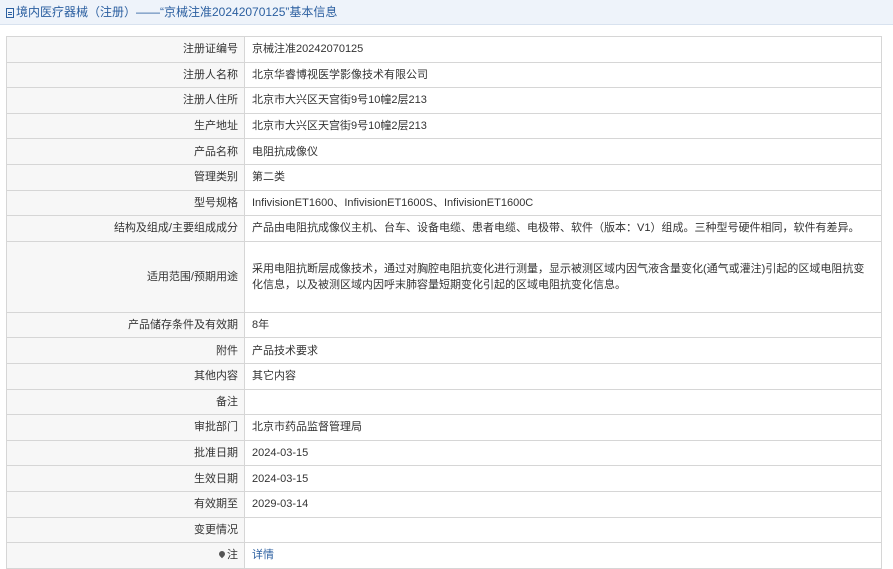  I want to click on table-row: 生效日期 2024-03-15, so click(444, 478).